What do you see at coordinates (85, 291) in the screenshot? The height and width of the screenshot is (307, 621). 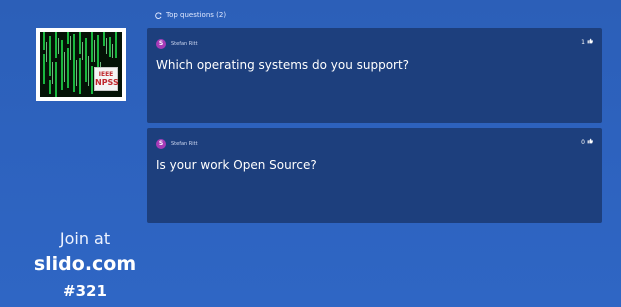 I see `event-code: #321` at bounding box center [85, 291].